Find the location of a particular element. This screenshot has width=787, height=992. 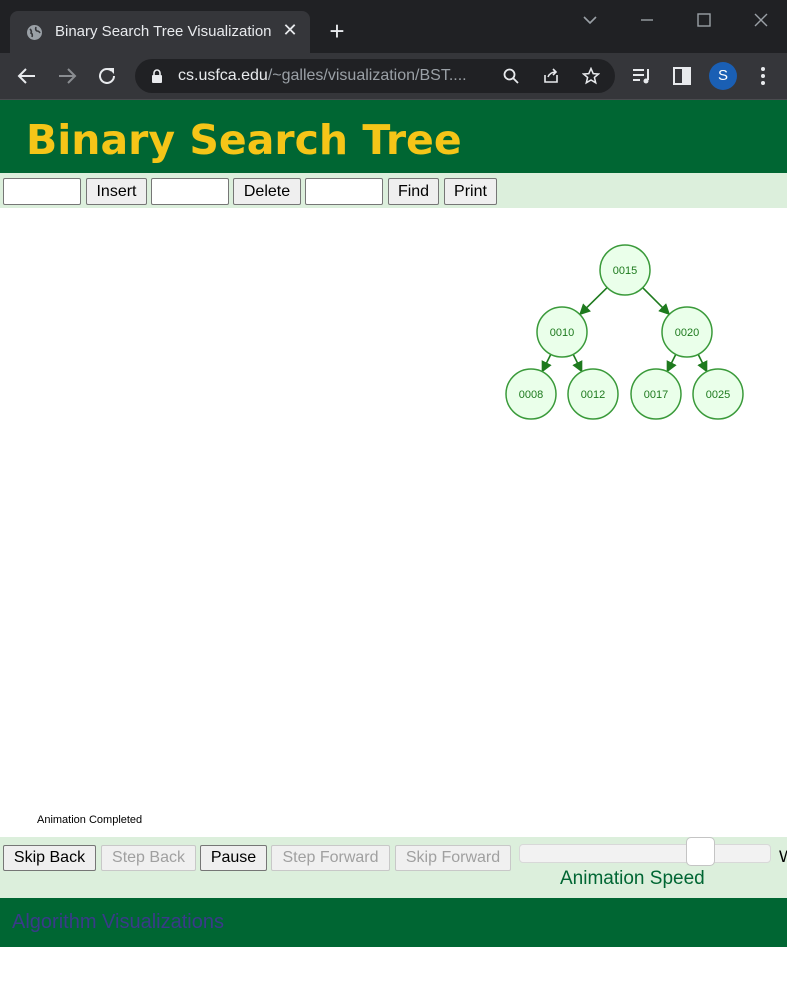

animation-speed-label: Animation Speed is located at coordinates (632, 878).